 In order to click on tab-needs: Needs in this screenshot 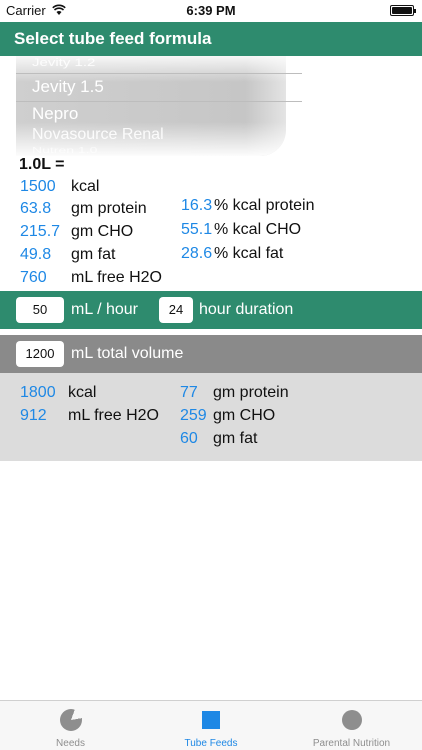, I will do `click(70, 725)`.